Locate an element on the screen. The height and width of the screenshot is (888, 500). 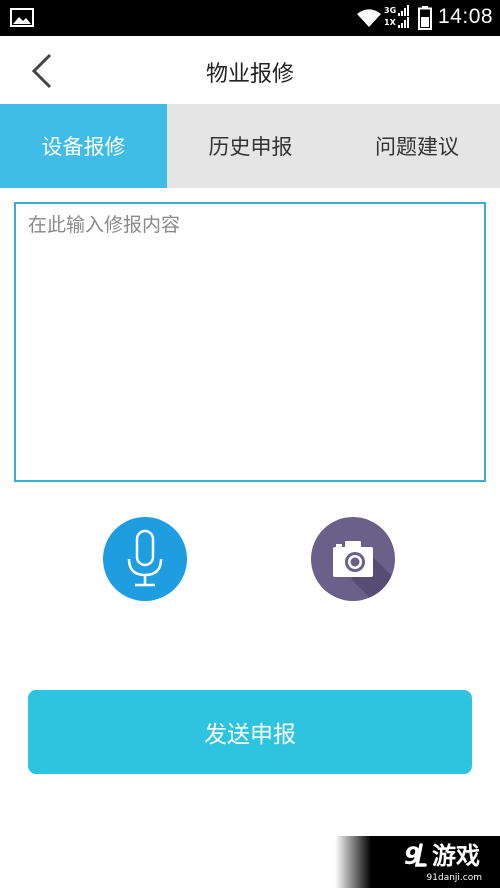
page-title: 物业报修 is located at coordinates (249, 74).